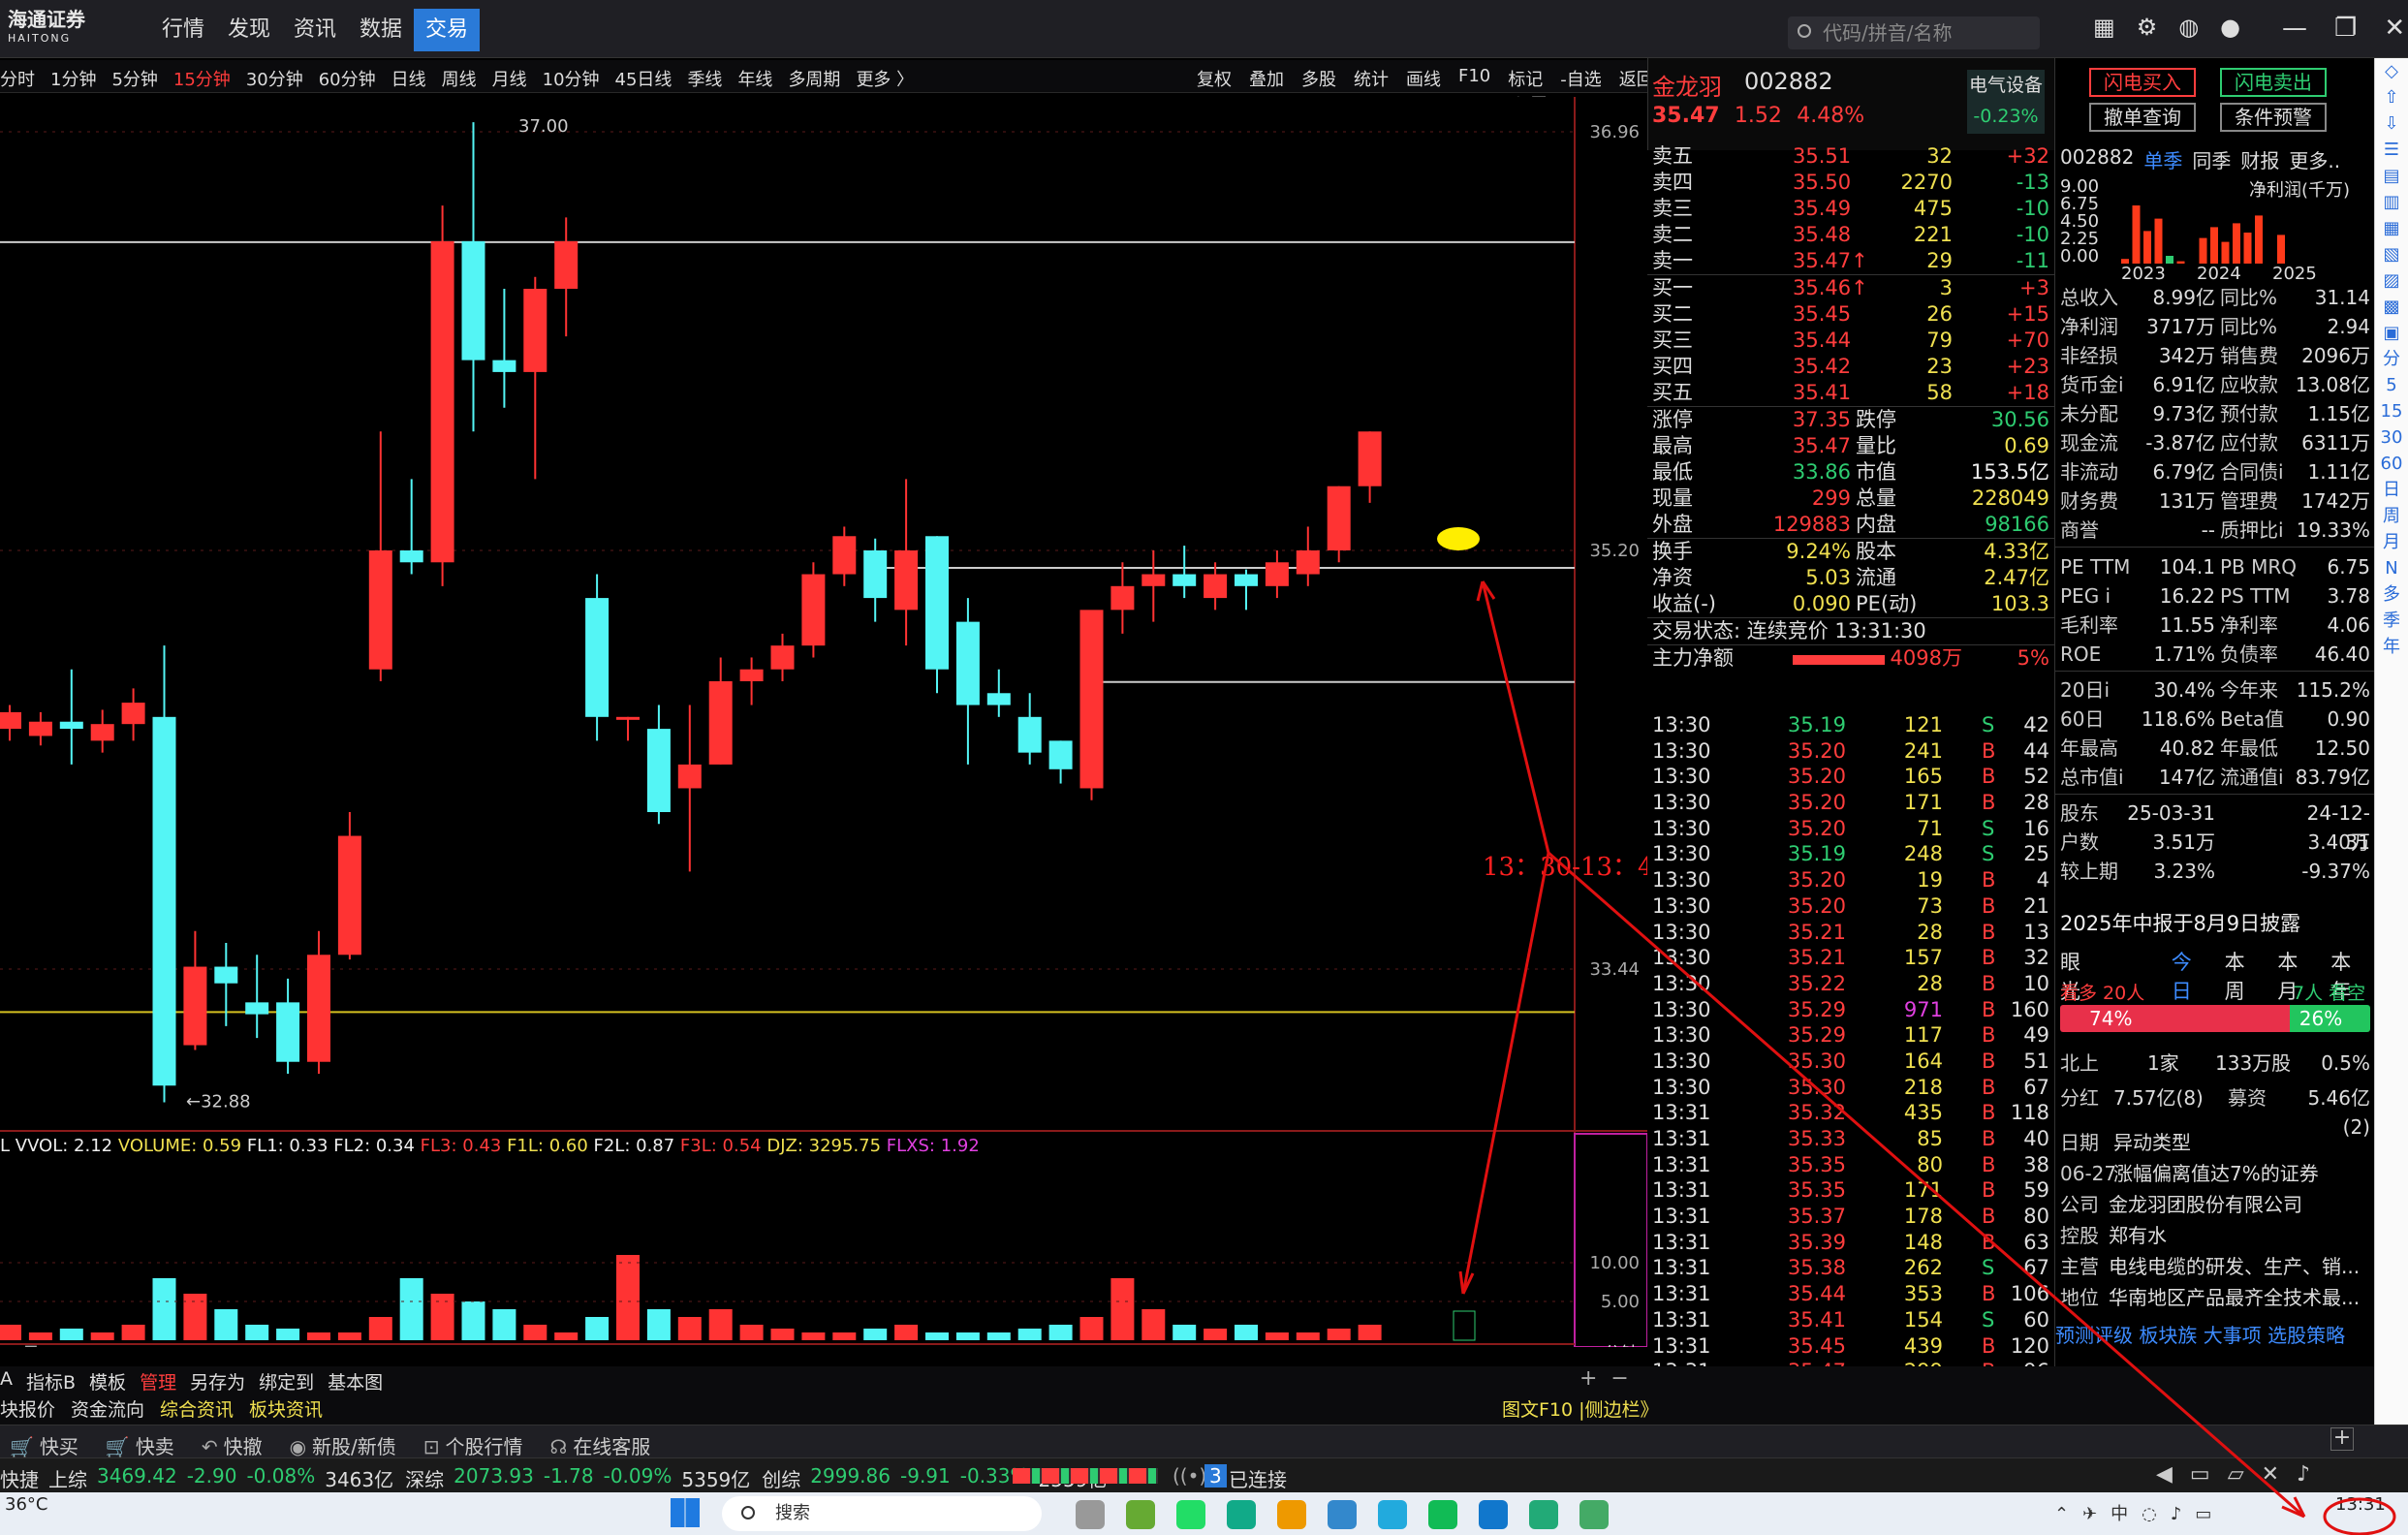 This screenshot has height=1535, width=2408. What do you see at coordinates (2006, 102) in the screenshot?
I see `sector-tag: 电气设备 -0.23%` at bounding box center [2006, 102].